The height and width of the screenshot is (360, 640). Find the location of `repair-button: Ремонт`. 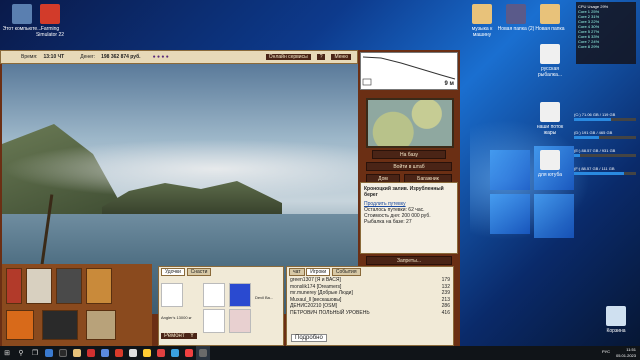

repair-button: Ремонт is located at coordinates (174, 336).